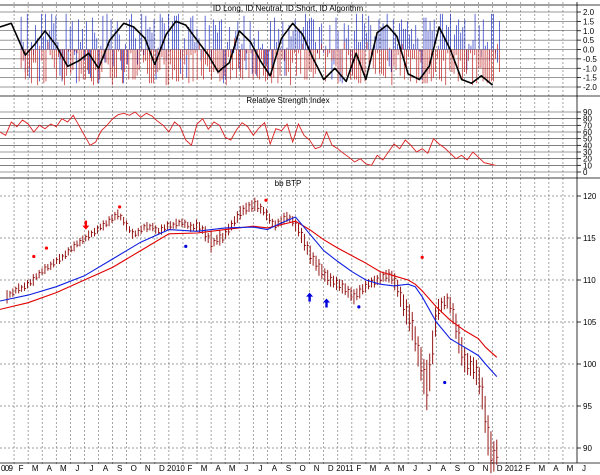  Describe the element at coordinates (589, 280) in the screenshot. I see `y-tick-label: 110` at that location.